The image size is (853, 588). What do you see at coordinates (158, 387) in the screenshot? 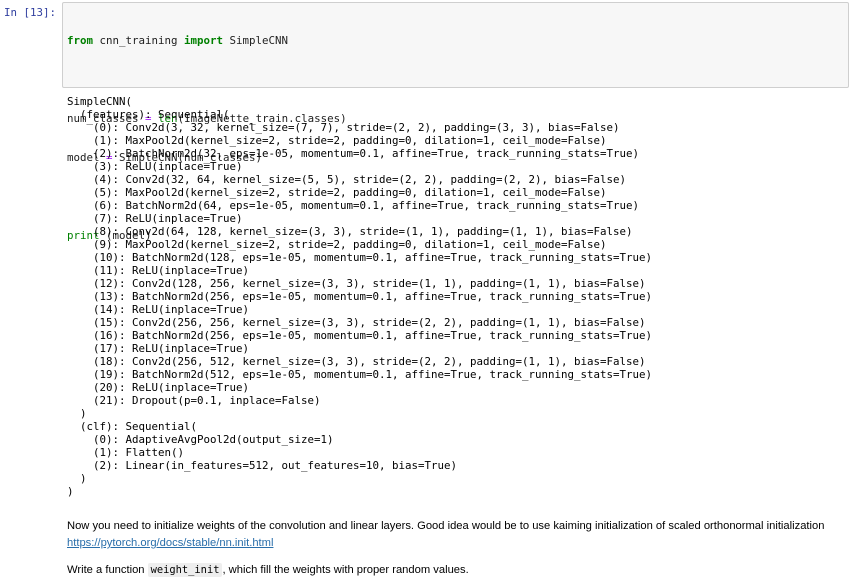
I see `output-line: (20): ReLU(inplace=True)` at bounding box center [158, 387].